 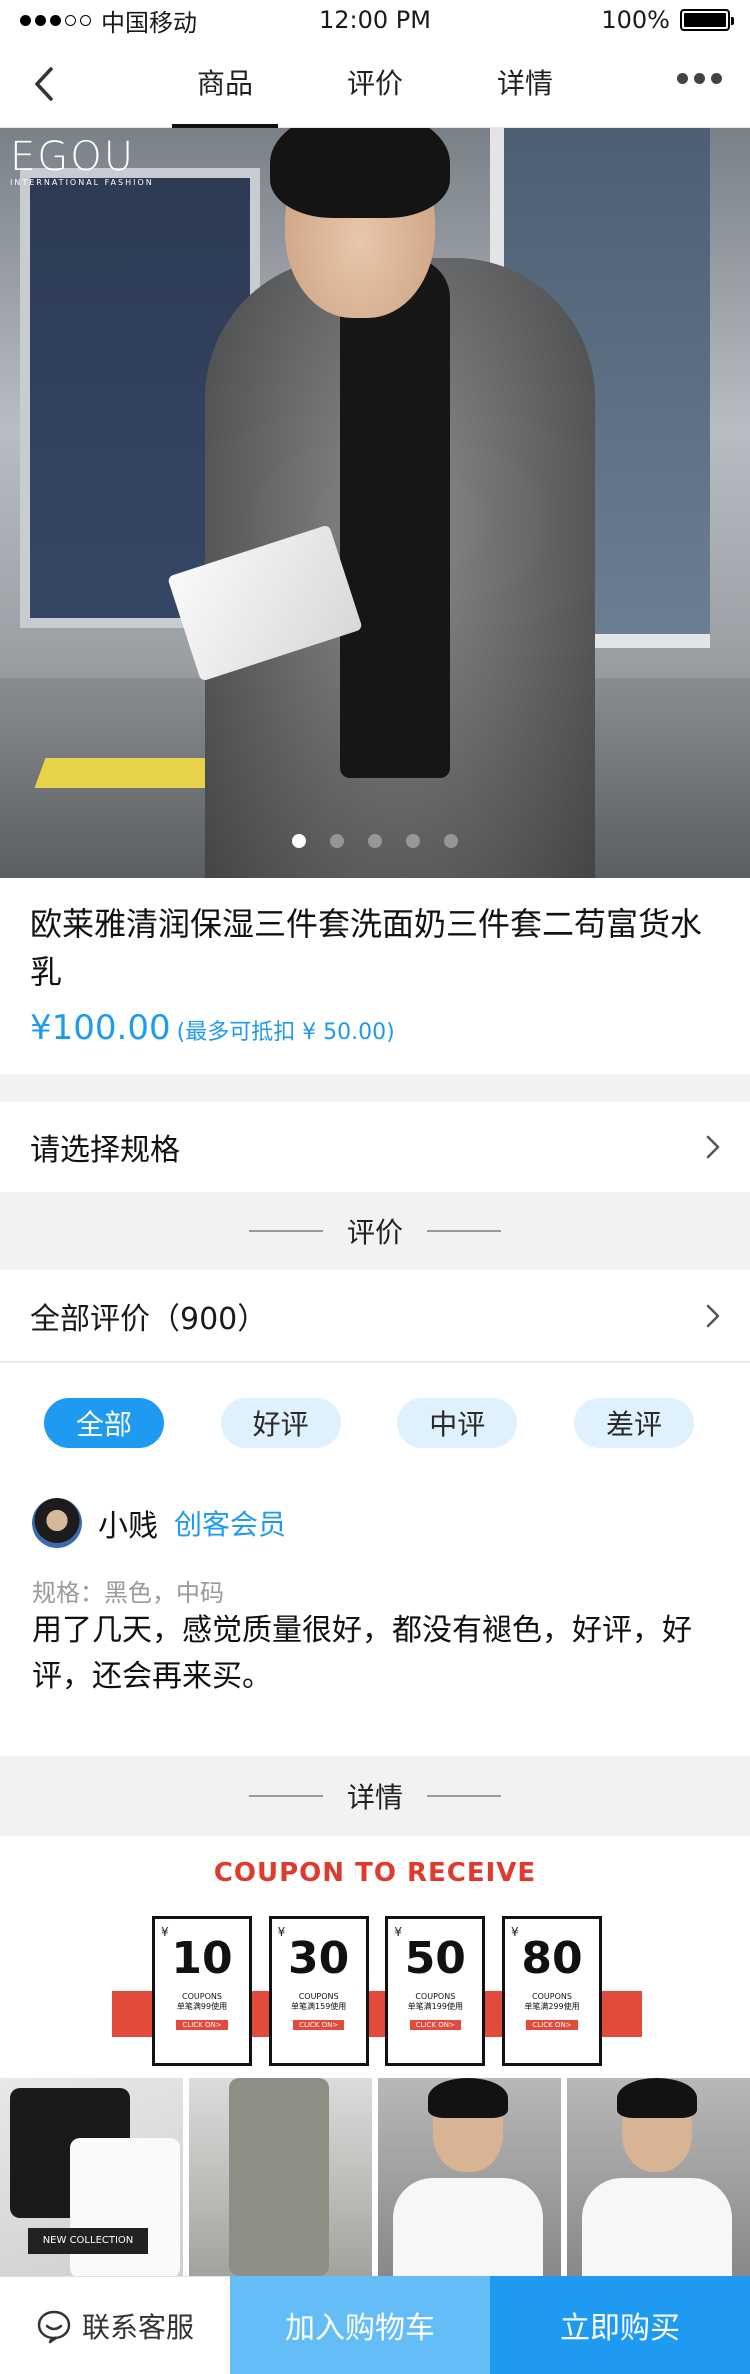 I want to click on coupon-amount: 30, so click(x=319, y=1958).